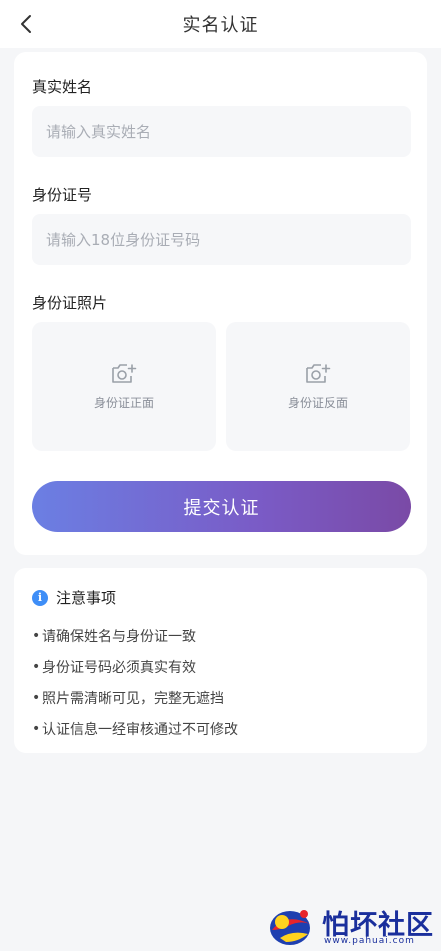 This screenshot has width=441, height=951. I want to click on chevron-left-icon, so click(26, 24).